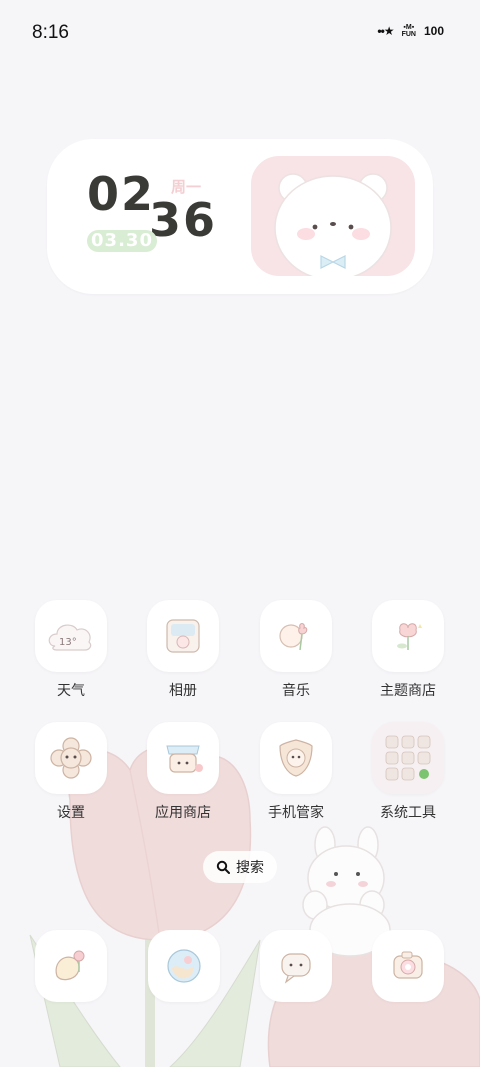  What do you see at coordinates (183, 812) in the screenshot?
I see `app-label: 应用商店` at bounding box center [183, 812].